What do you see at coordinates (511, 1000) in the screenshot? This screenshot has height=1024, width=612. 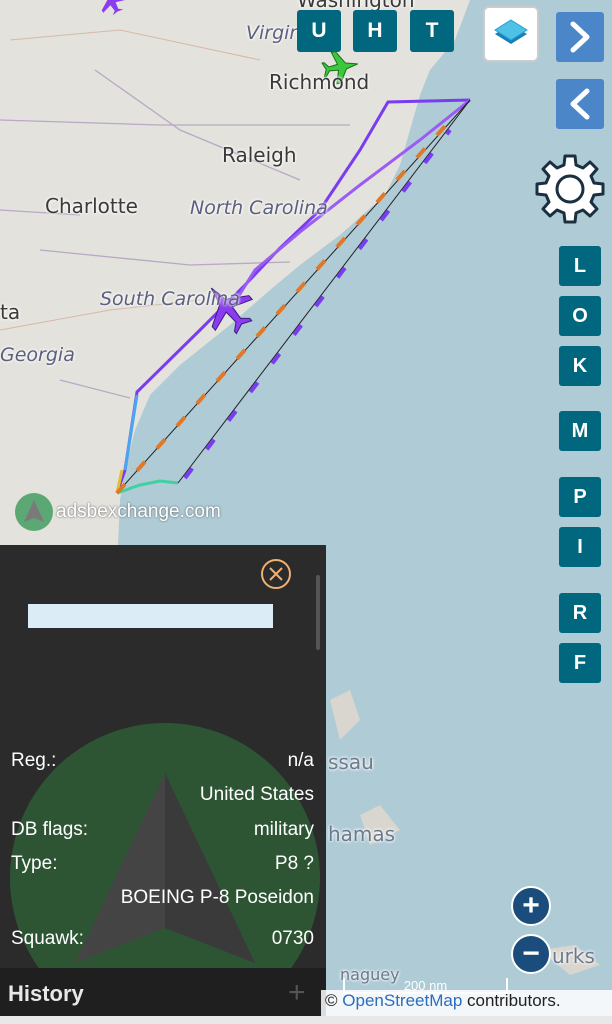 I see `attribution-suffix: contributors.` at bounding box center [511, 1000].